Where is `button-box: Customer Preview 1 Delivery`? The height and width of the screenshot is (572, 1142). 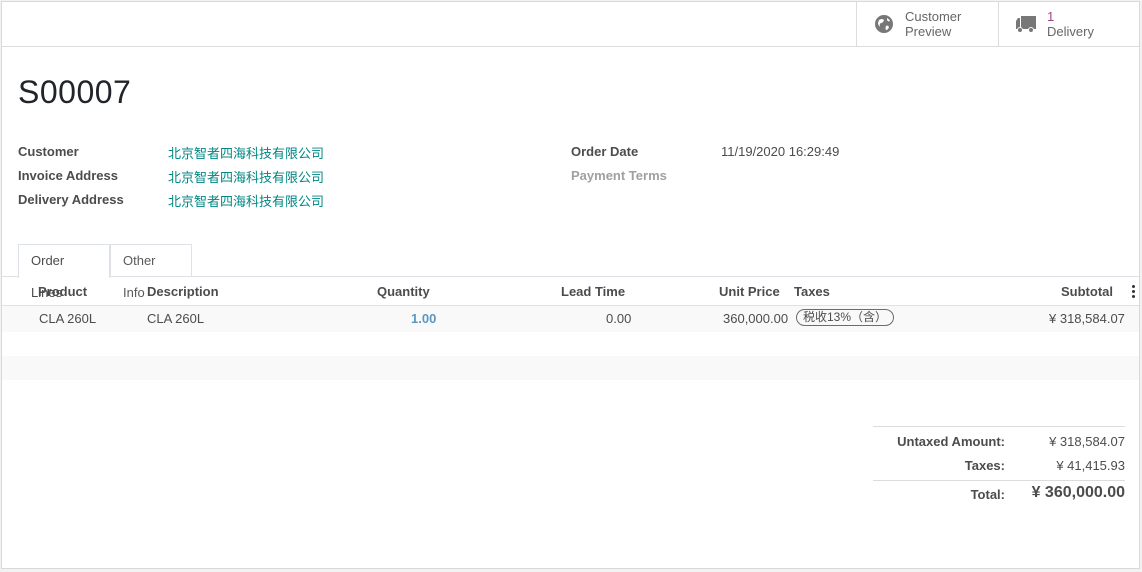 button-box: Customer Preview 1 Delivery is located at coordinates (570, 24).